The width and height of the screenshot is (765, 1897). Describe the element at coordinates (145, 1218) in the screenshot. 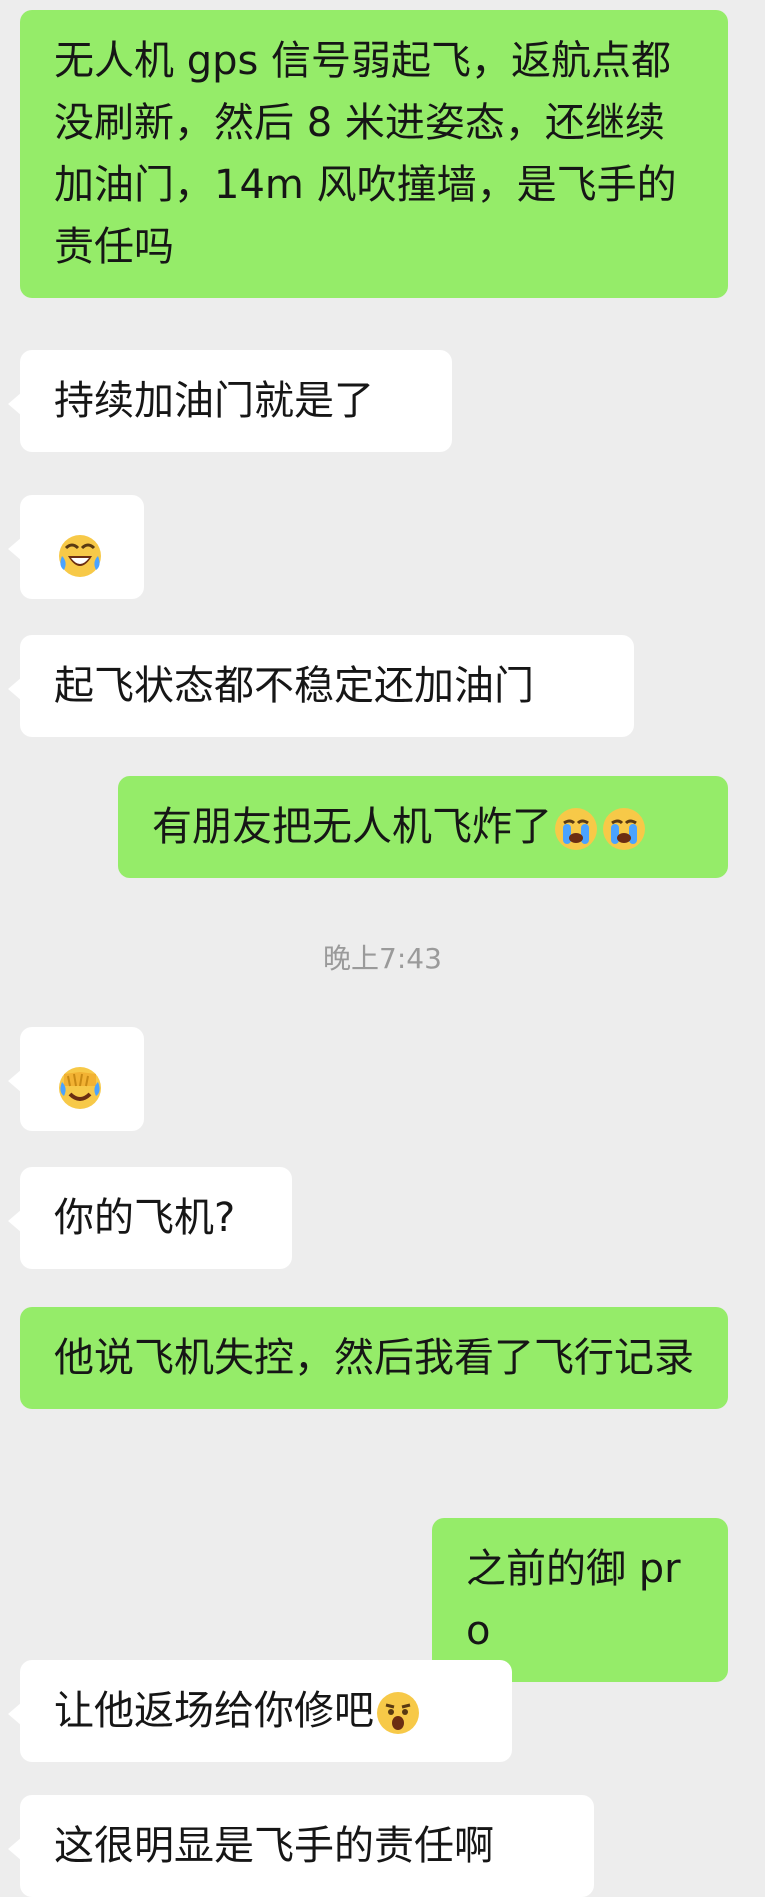

I see `message-text: 你的飞机?` at that location.